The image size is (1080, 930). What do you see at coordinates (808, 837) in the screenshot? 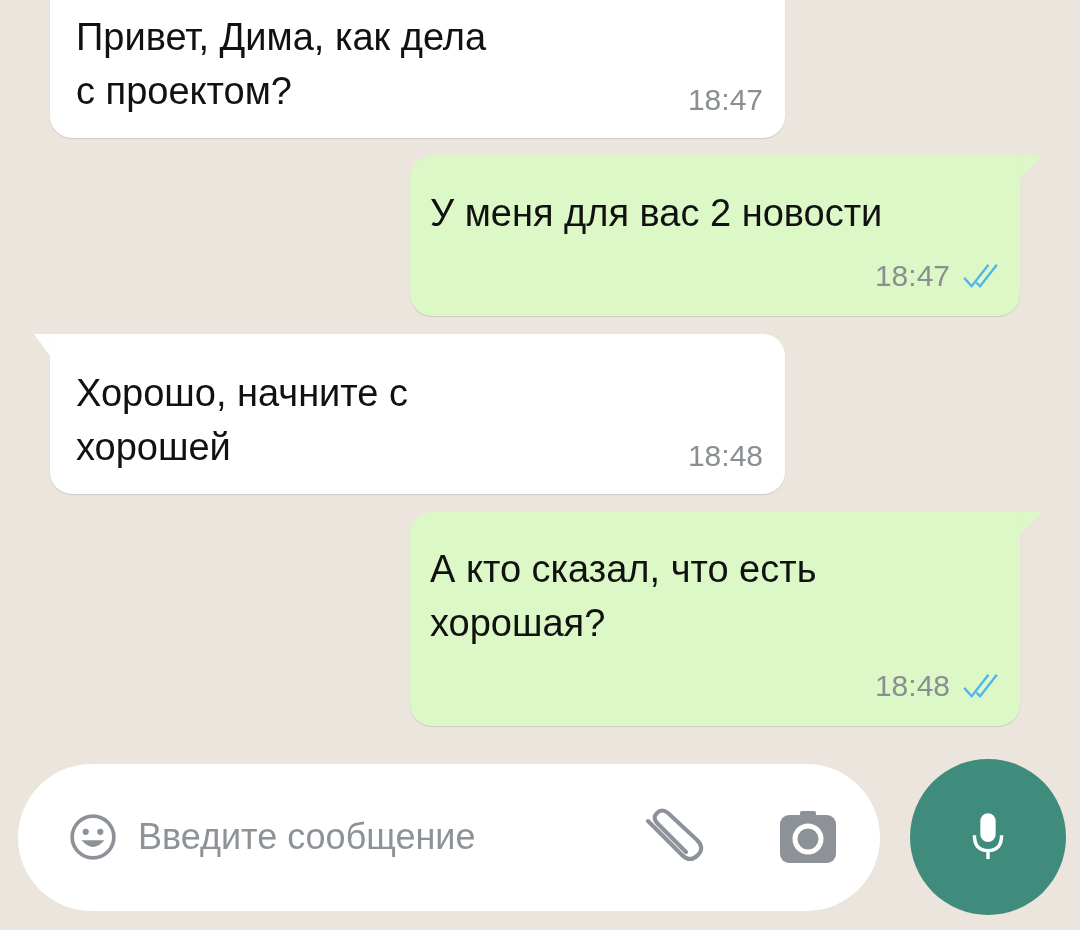
I see `camera-icon` at bounding box center [808, 837].